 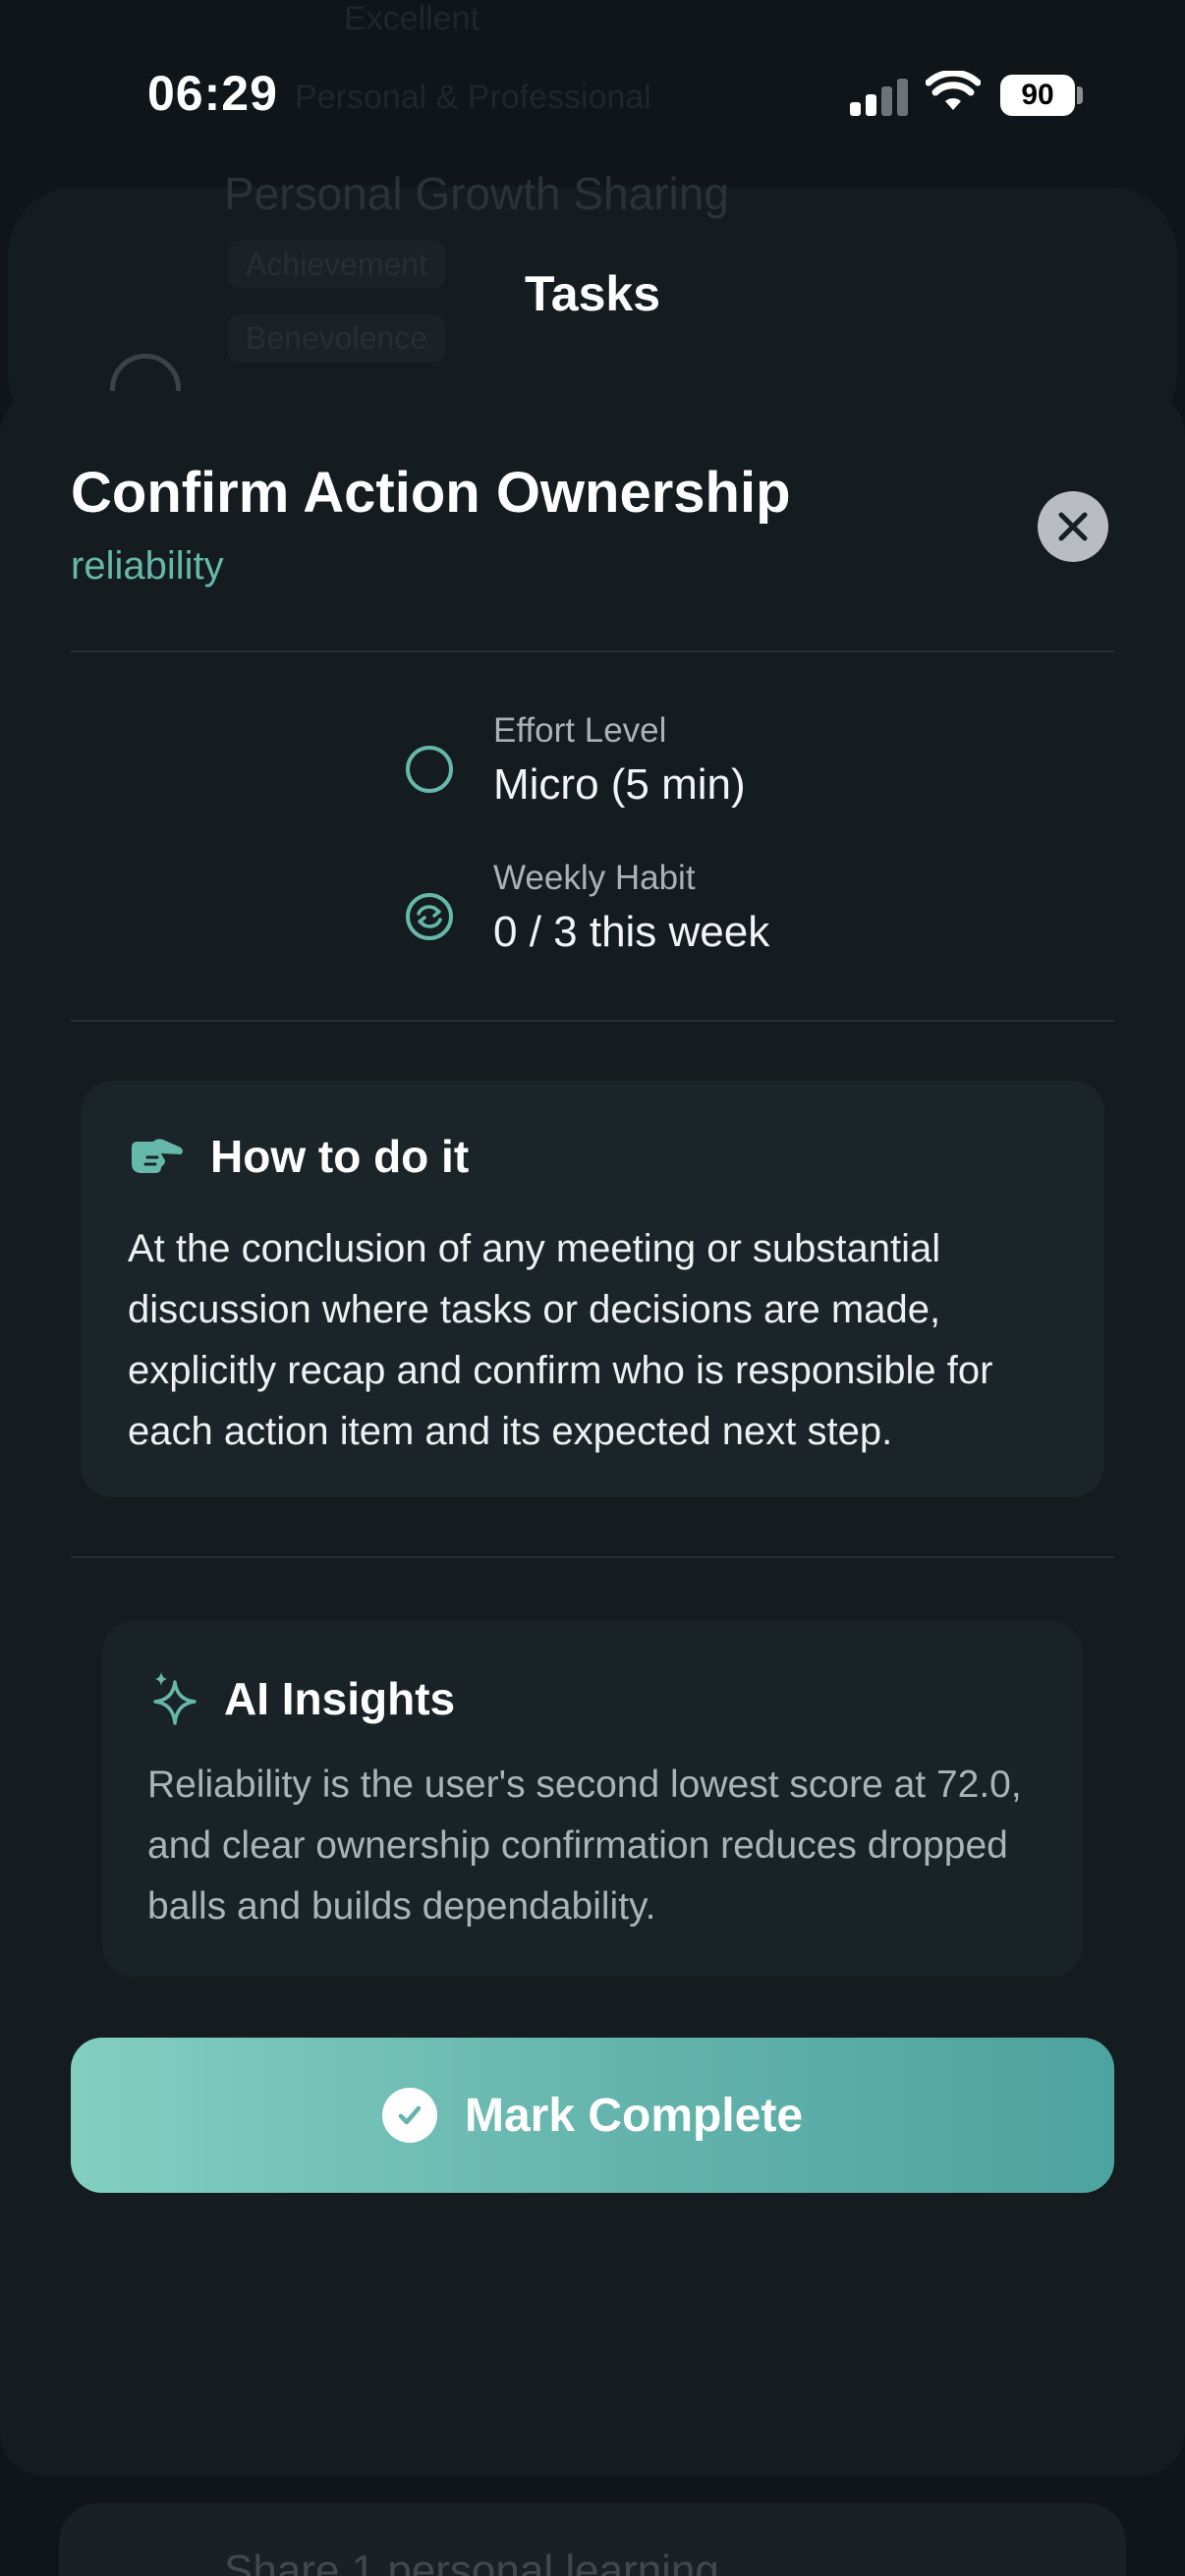 What do you see at coordinates (157, 1156) in the screenshot?
I see `pointing-hand-icon` at bounding box center [157, 1156].